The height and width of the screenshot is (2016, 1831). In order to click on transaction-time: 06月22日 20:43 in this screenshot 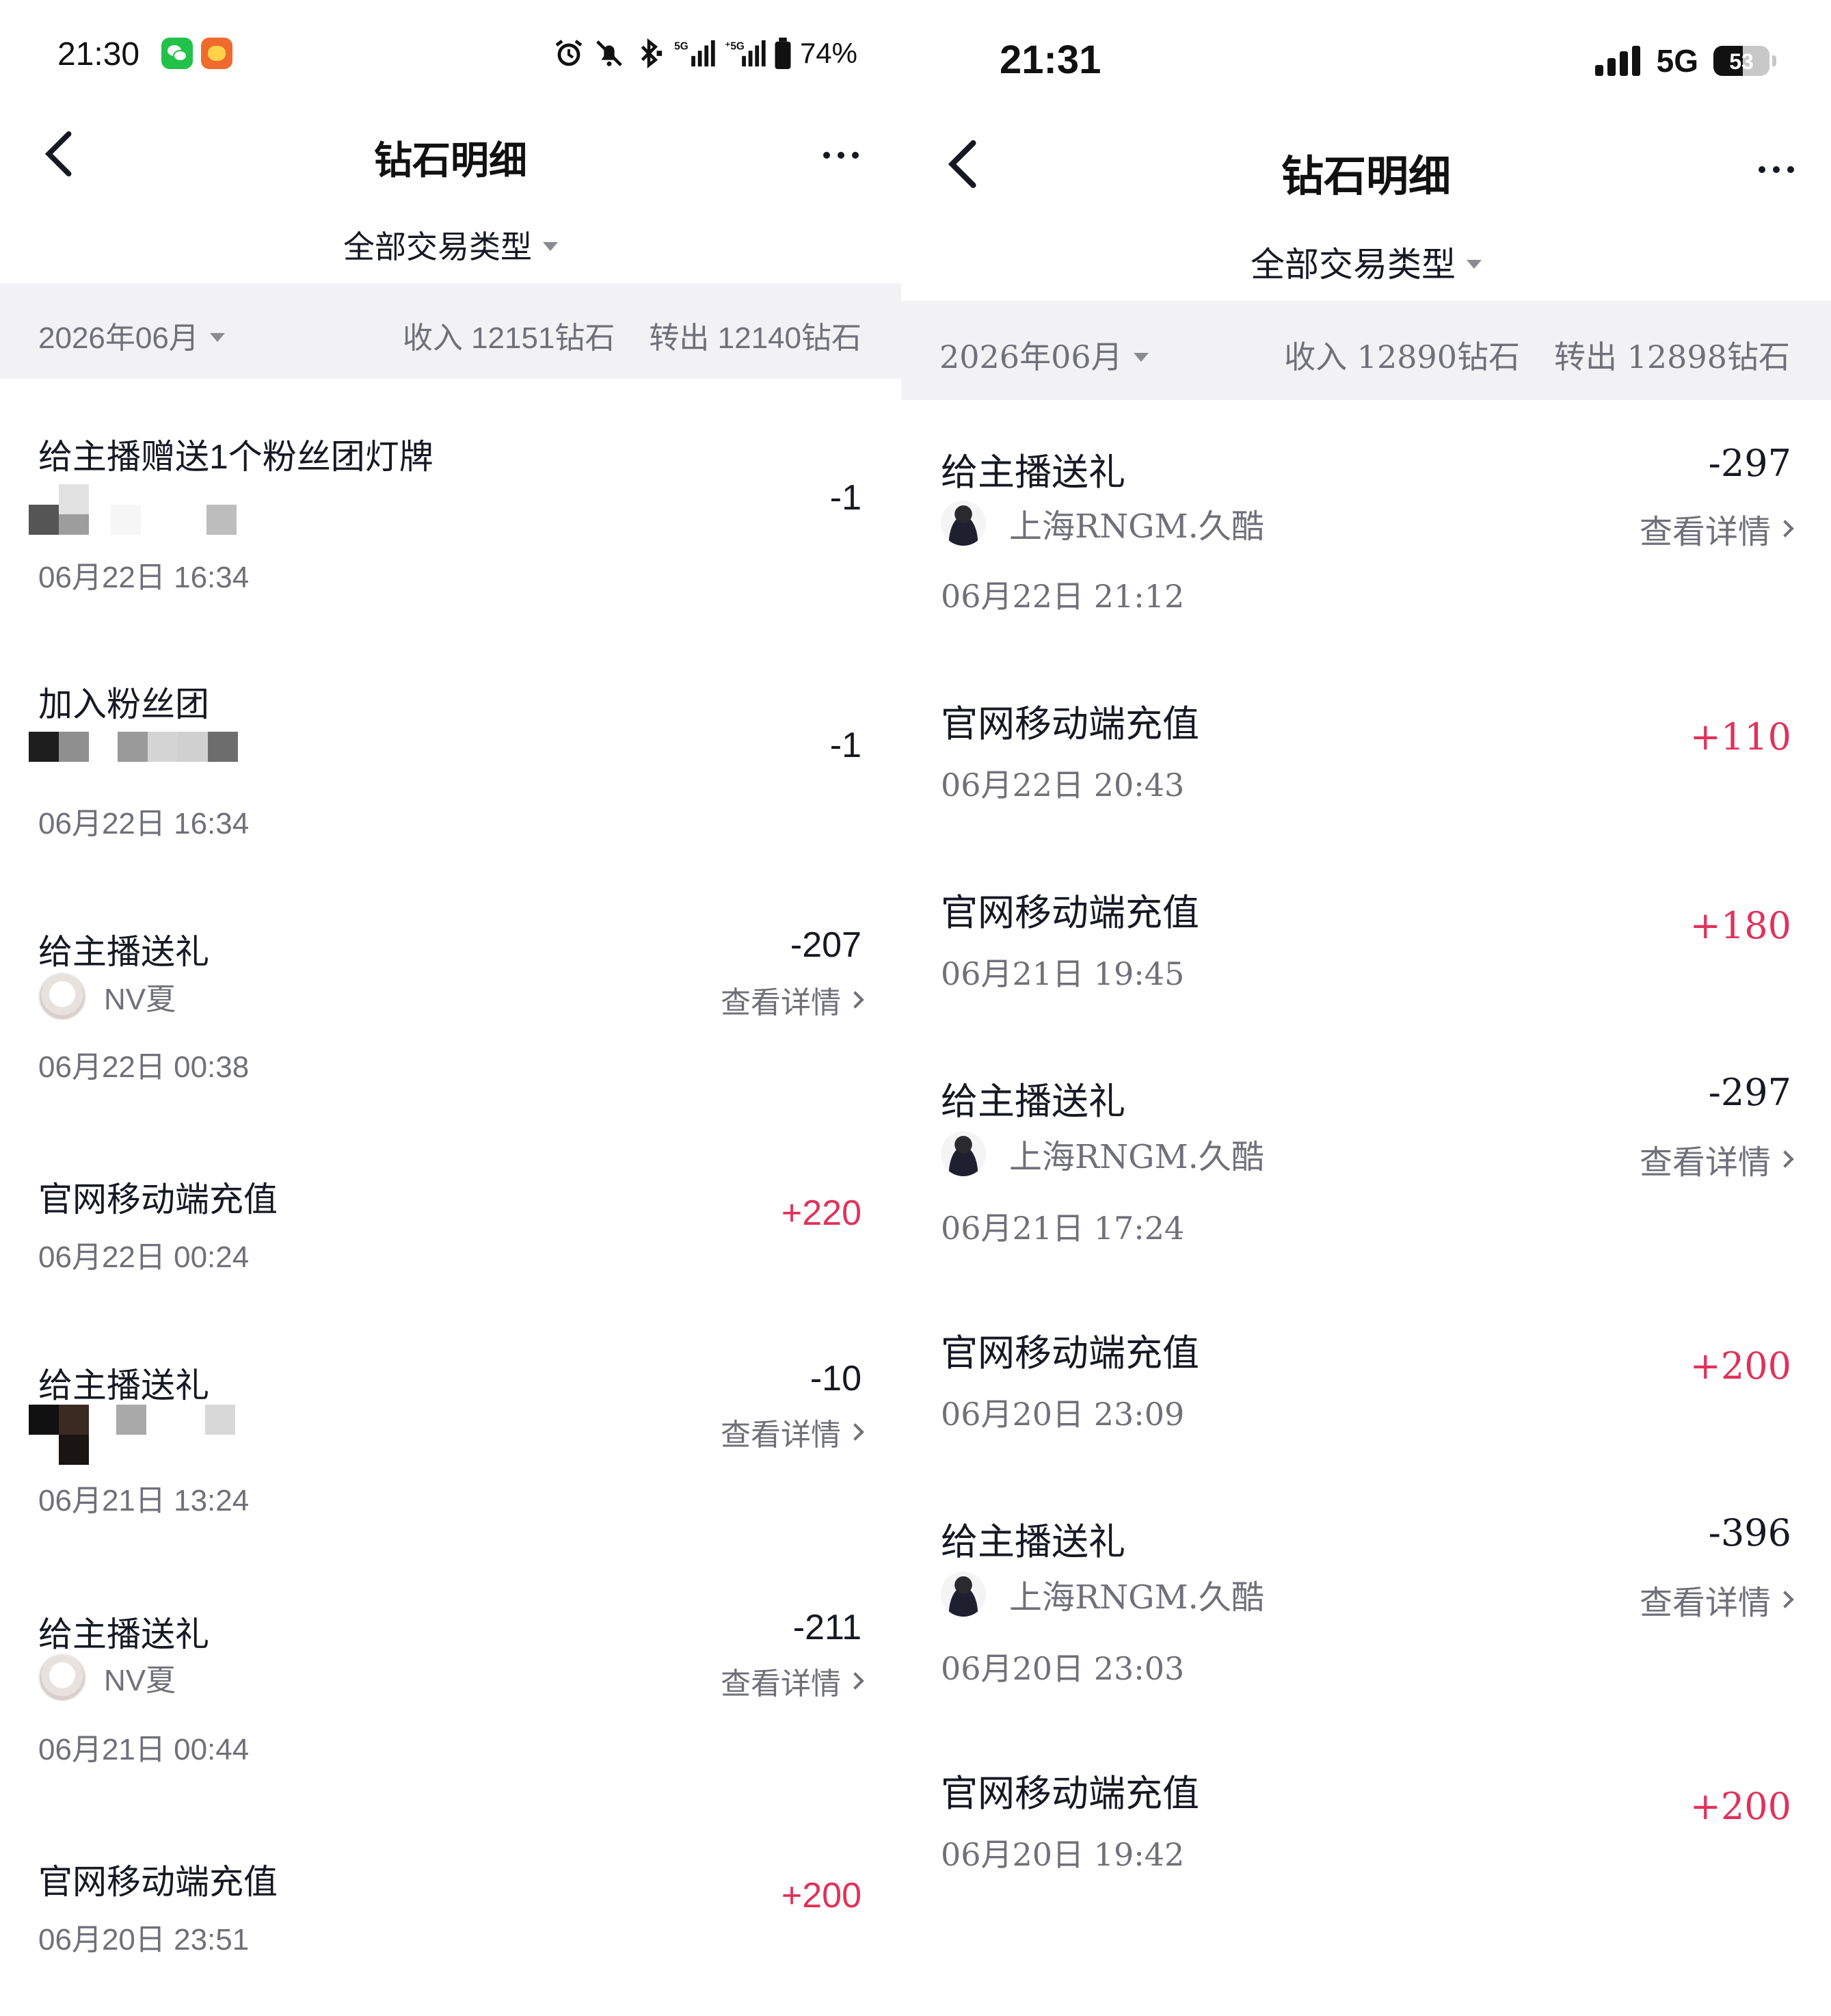, I will do `click(1063, 785)`.